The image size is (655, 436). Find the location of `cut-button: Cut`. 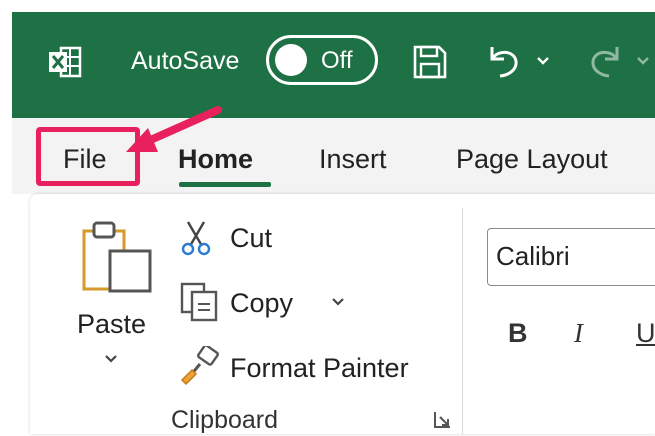

cut-button: Cut is located at coordinates (251, 238).